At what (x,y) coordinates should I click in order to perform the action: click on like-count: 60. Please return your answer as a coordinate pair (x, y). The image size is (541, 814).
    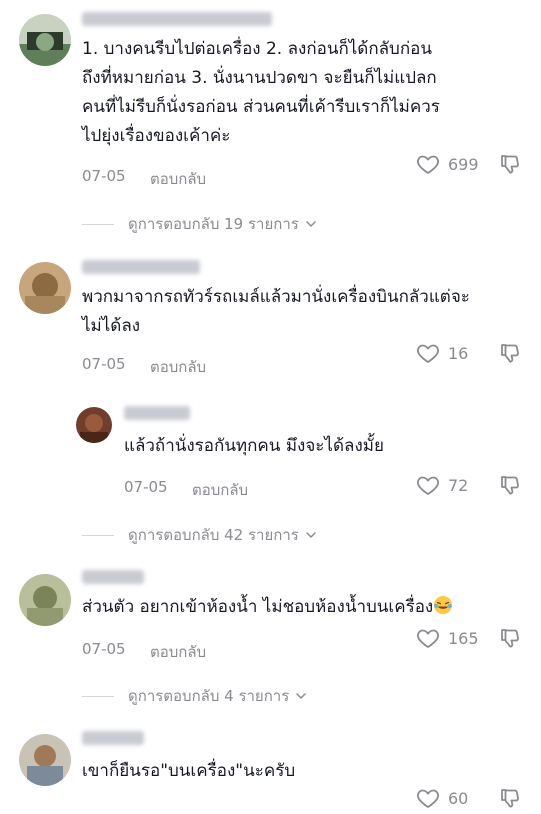
    Looking at the image, I should click on (458, 798).